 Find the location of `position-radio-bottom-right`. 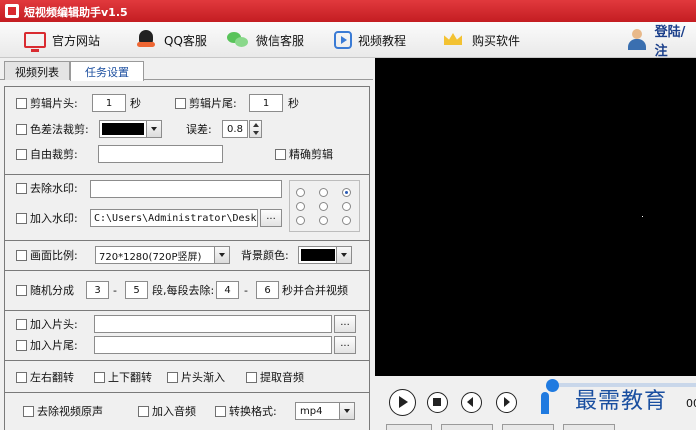

position-radio-bottom-right is located at coordinates (346, 220).